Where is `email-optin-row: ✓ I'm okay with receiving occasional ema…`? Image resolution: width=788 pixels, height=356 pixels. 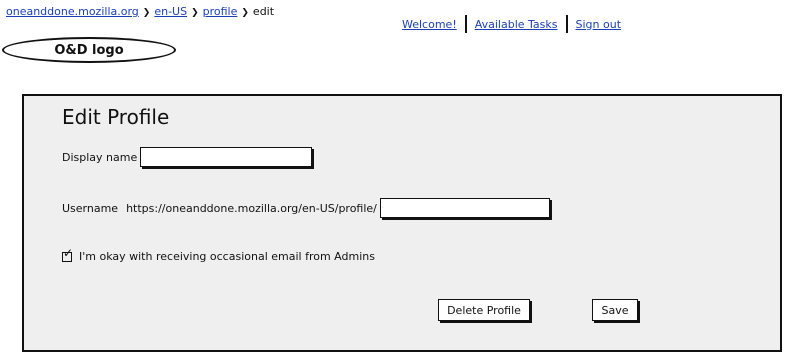
email-optin-row: ✓ I'm okay with receiving occasional ema… is located at coordinates (218, 255).